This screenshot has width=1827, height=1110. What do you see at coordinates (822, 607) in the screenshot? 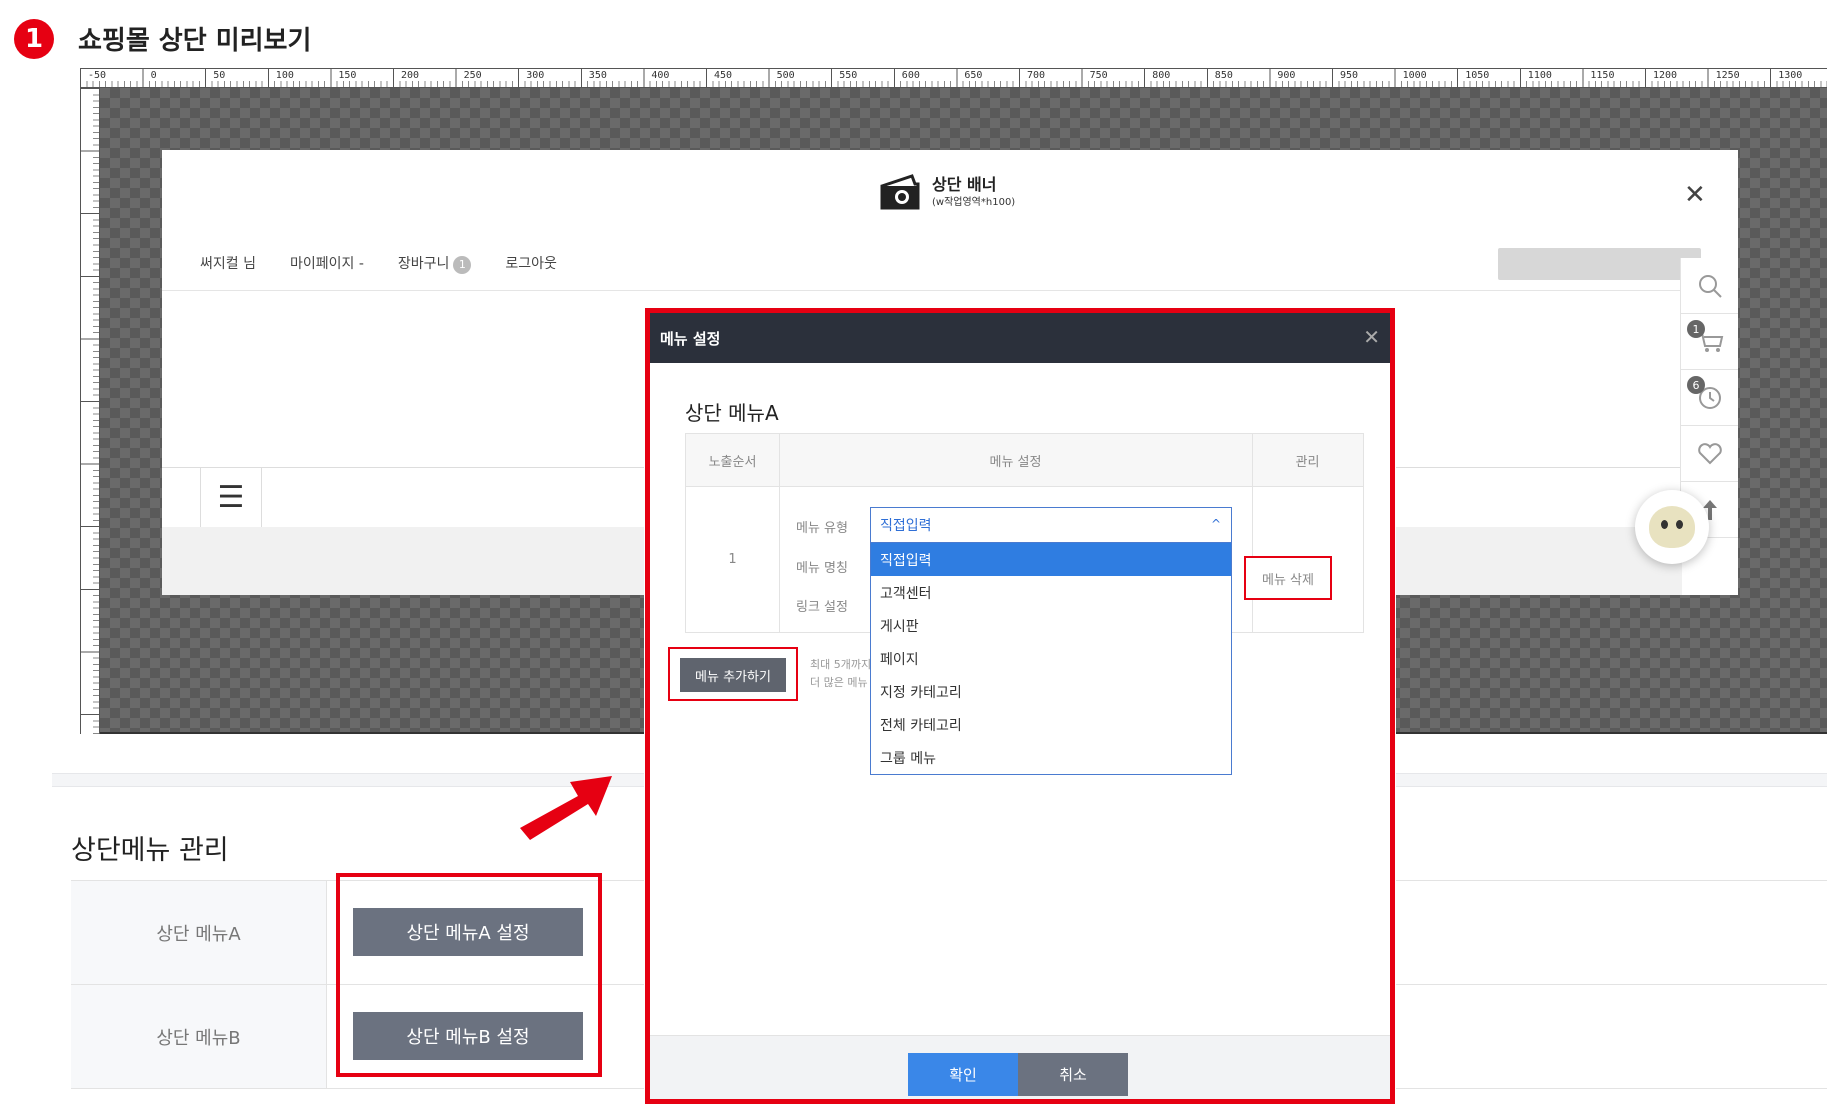
I see `field-label: 링크 설정` at bounding box center [822, 607].